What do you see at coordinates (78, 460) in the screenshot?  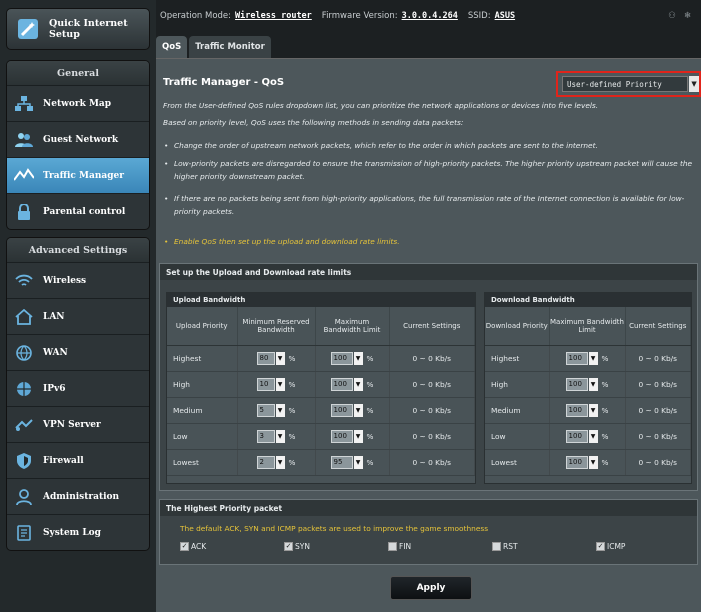 I see `sidebar-item-firewall: Firewall` at bounding box center [78, 460].